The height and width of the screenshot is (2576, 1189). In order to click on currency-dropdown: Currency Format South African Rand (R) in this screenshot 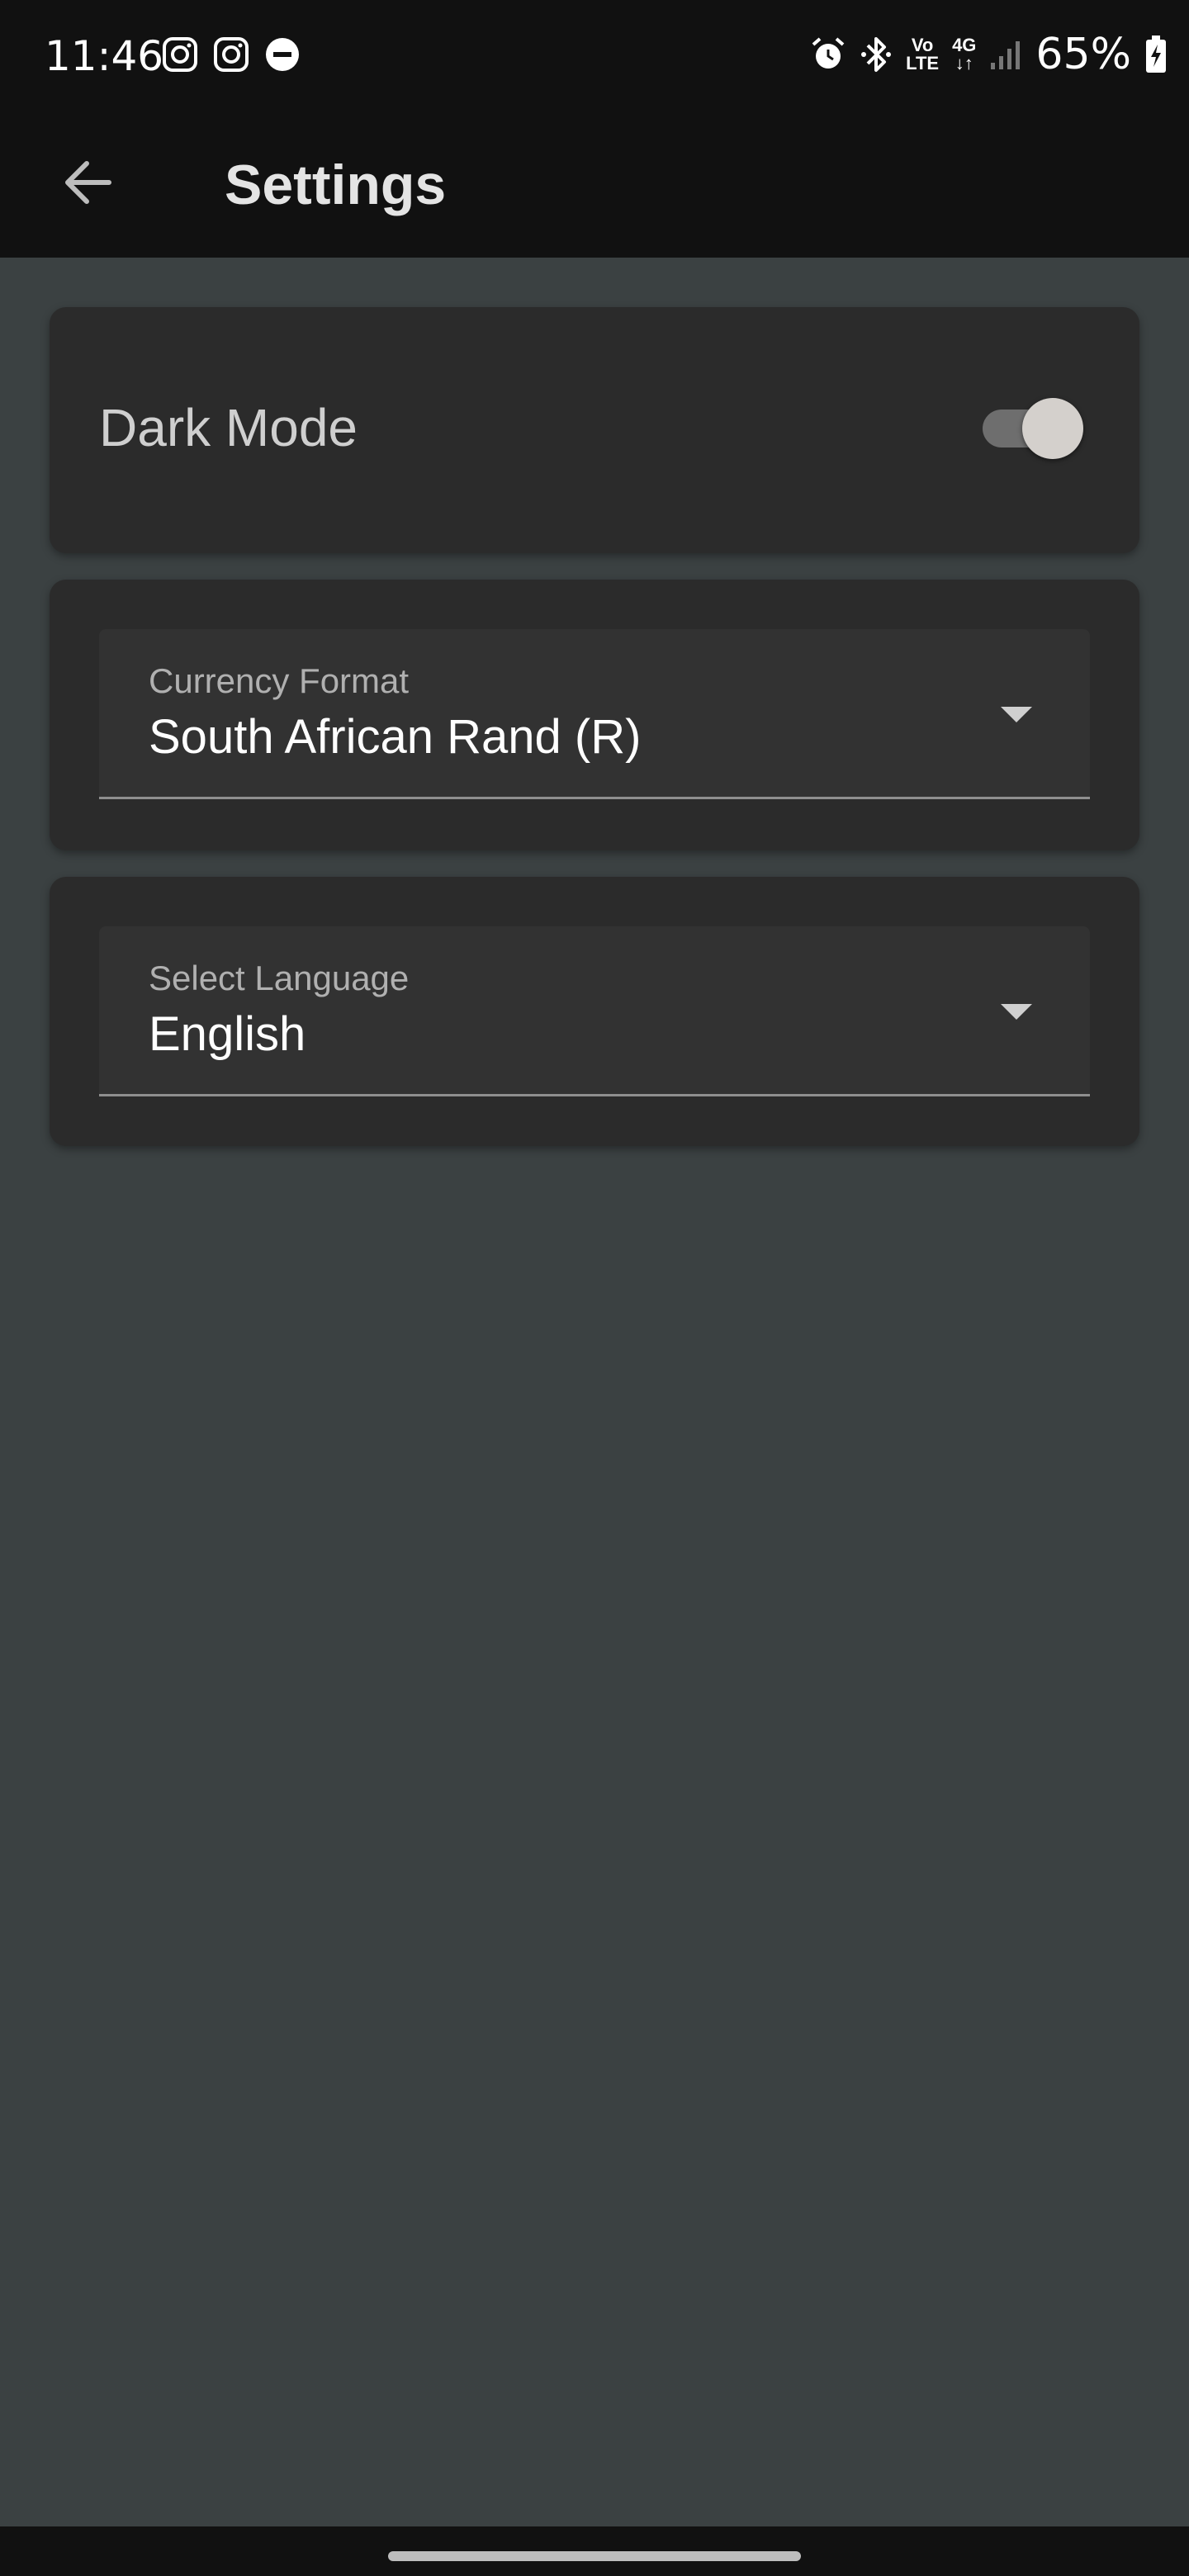, I will do `click(594, 714)`.